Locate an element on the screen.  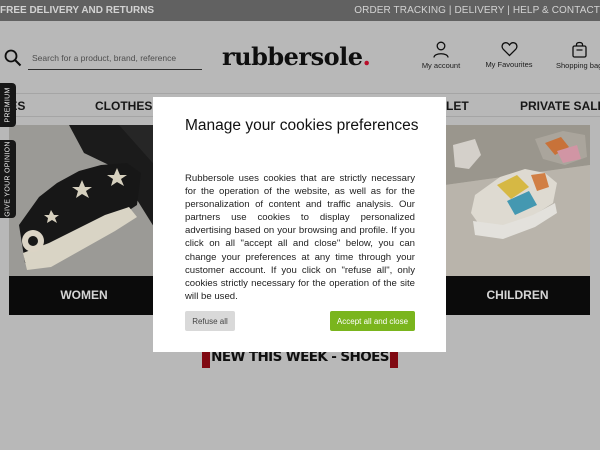
cookie-modal-title: Manage your cookies preferences is located at coordinates (302, 125).